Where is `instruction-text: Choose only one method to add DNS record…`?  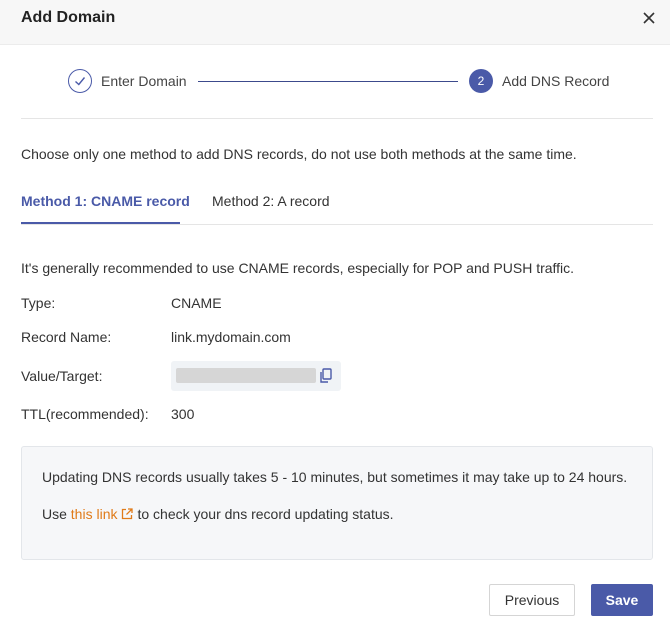
instruction-text: Choose only one method to add DNS record… is located at coordinates (299, 154).